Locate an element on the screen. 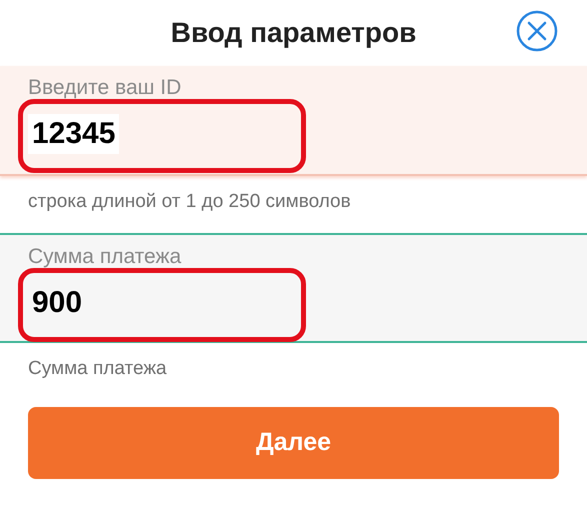 The width and height of the screenshot is (587, 513). field-hint: строка длиной от 1 до 250 символов is located at coordinates (189, 202).